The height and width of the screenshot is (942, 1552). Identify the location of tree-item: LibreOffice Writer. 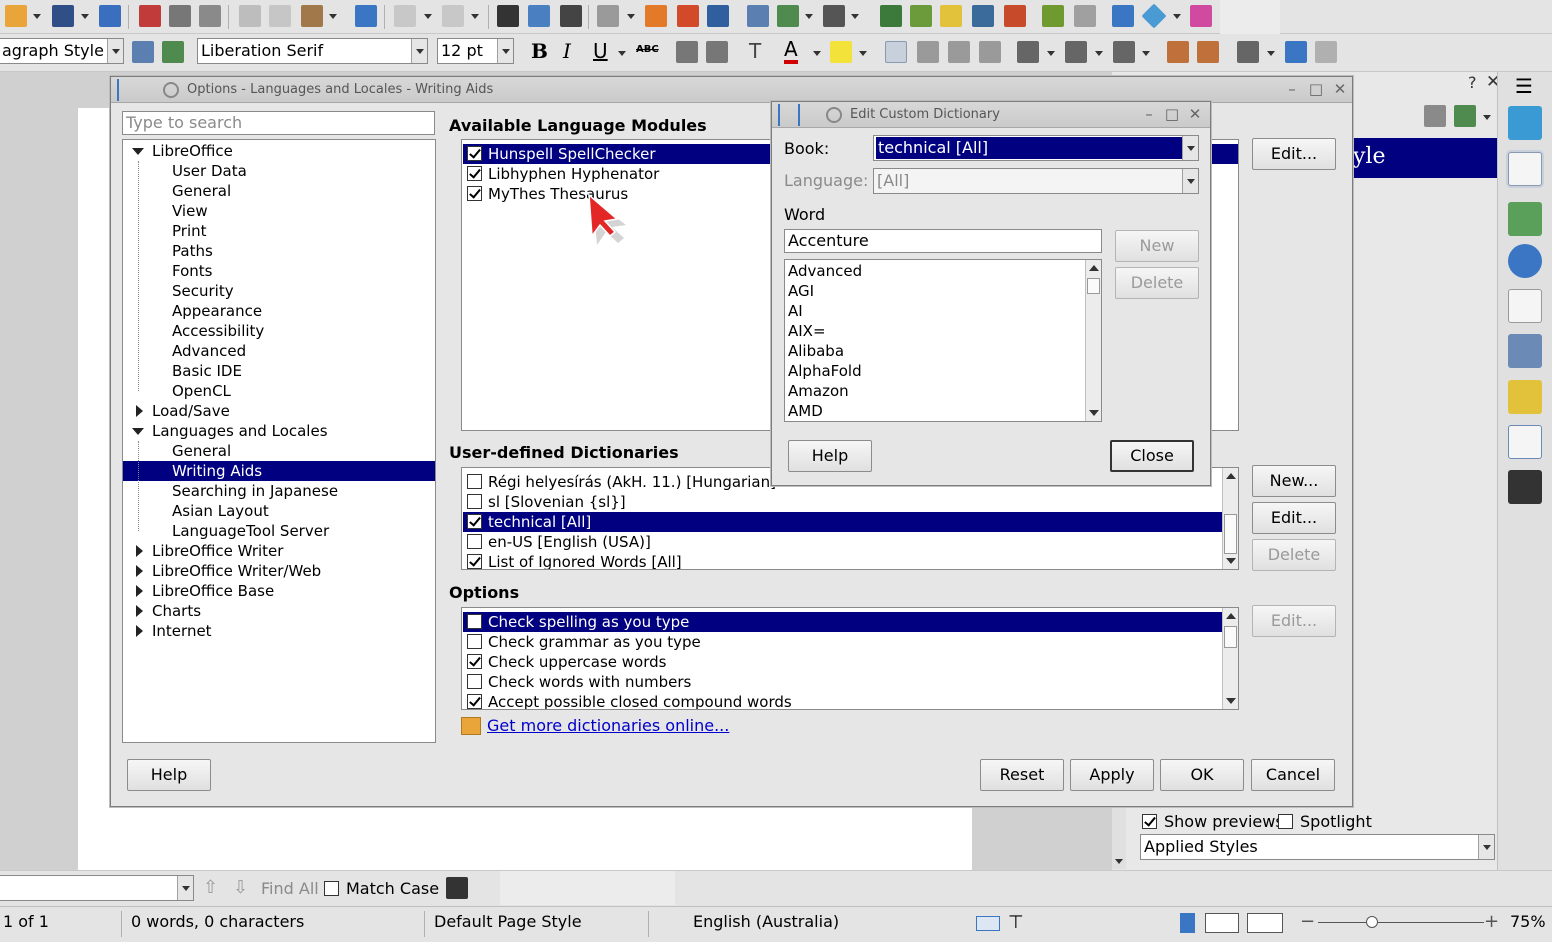
(279, 551).